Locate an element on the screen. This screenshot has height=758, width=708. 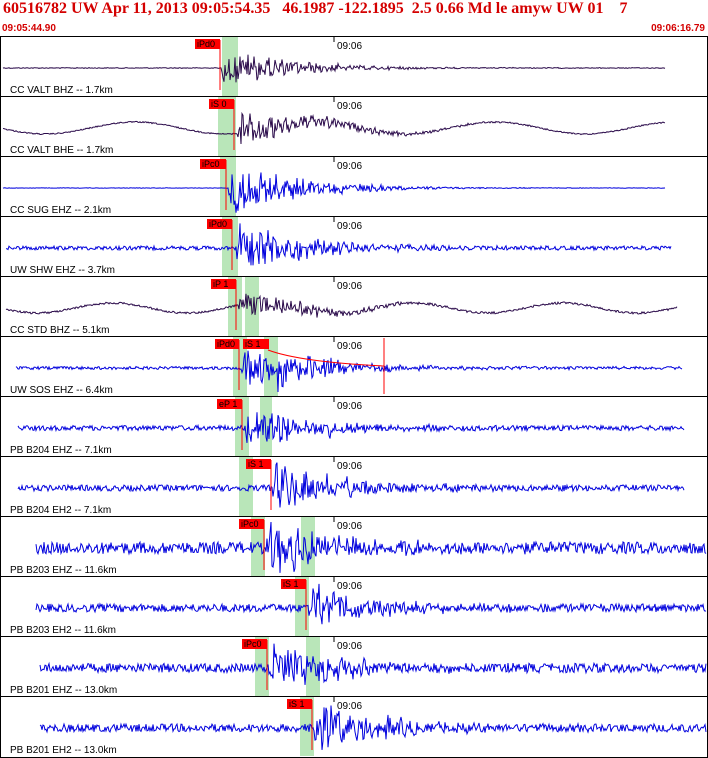
window-start-time: 09:05:44.90 is located at coordinates (29, 28).